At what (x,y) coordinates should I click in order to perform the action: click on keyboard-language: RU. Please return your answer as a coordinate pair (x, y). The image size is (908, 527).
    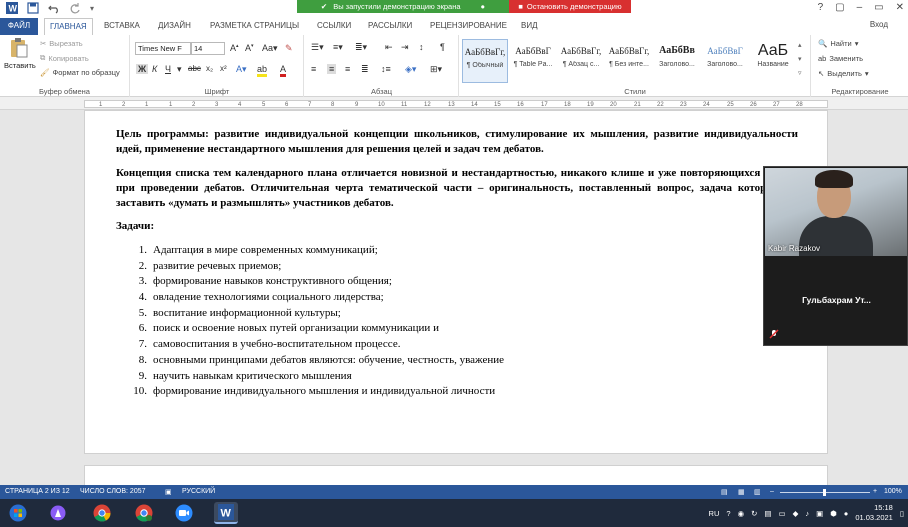
    Looking at the image, I should click on (714, 513).